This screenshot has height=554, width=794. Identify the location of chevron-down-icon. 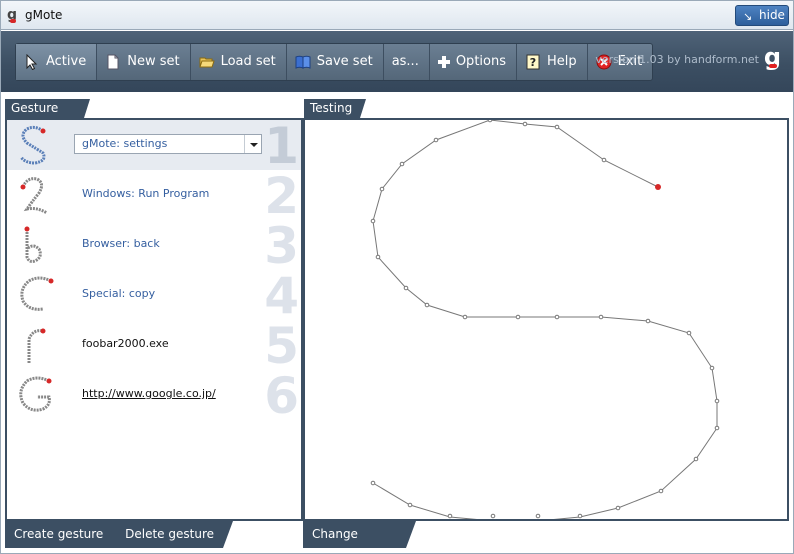
(252, 144).